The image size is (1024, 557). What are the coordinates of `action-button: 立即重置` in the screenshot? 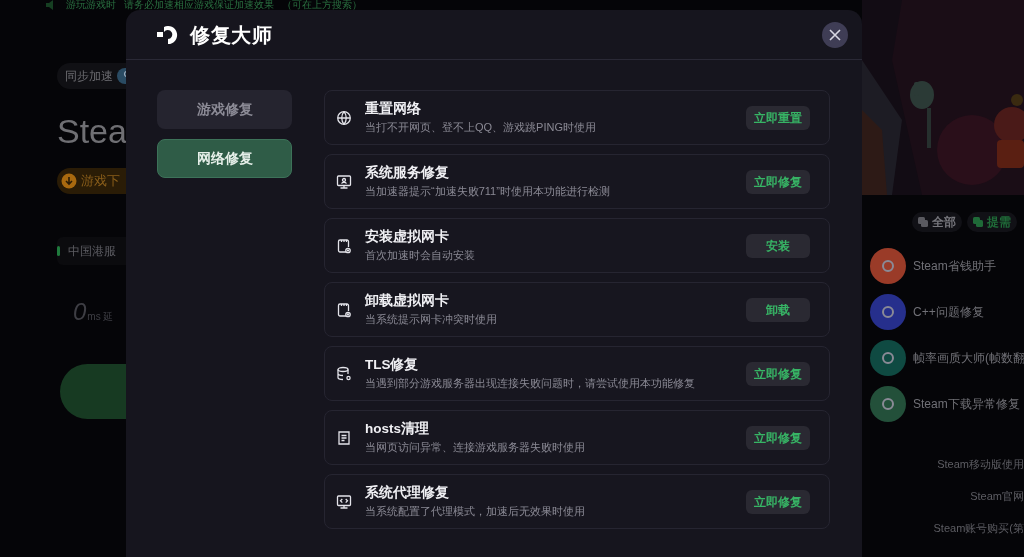 It's located at (778, 117).